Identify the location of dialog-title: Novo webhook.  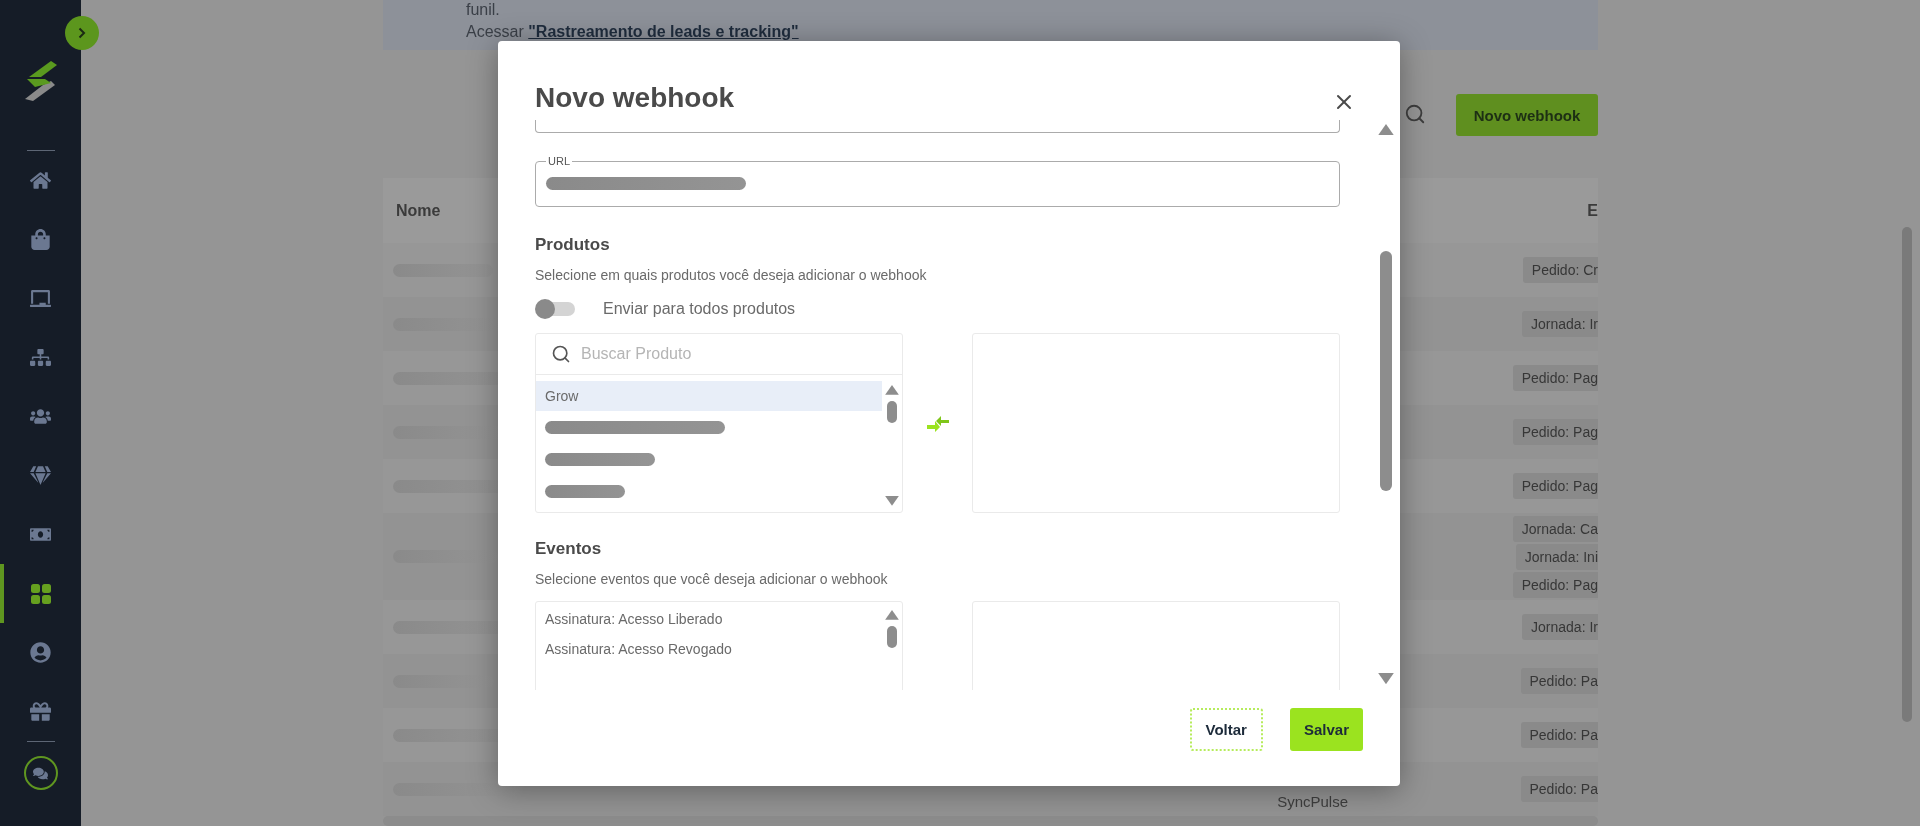
(635, 98).